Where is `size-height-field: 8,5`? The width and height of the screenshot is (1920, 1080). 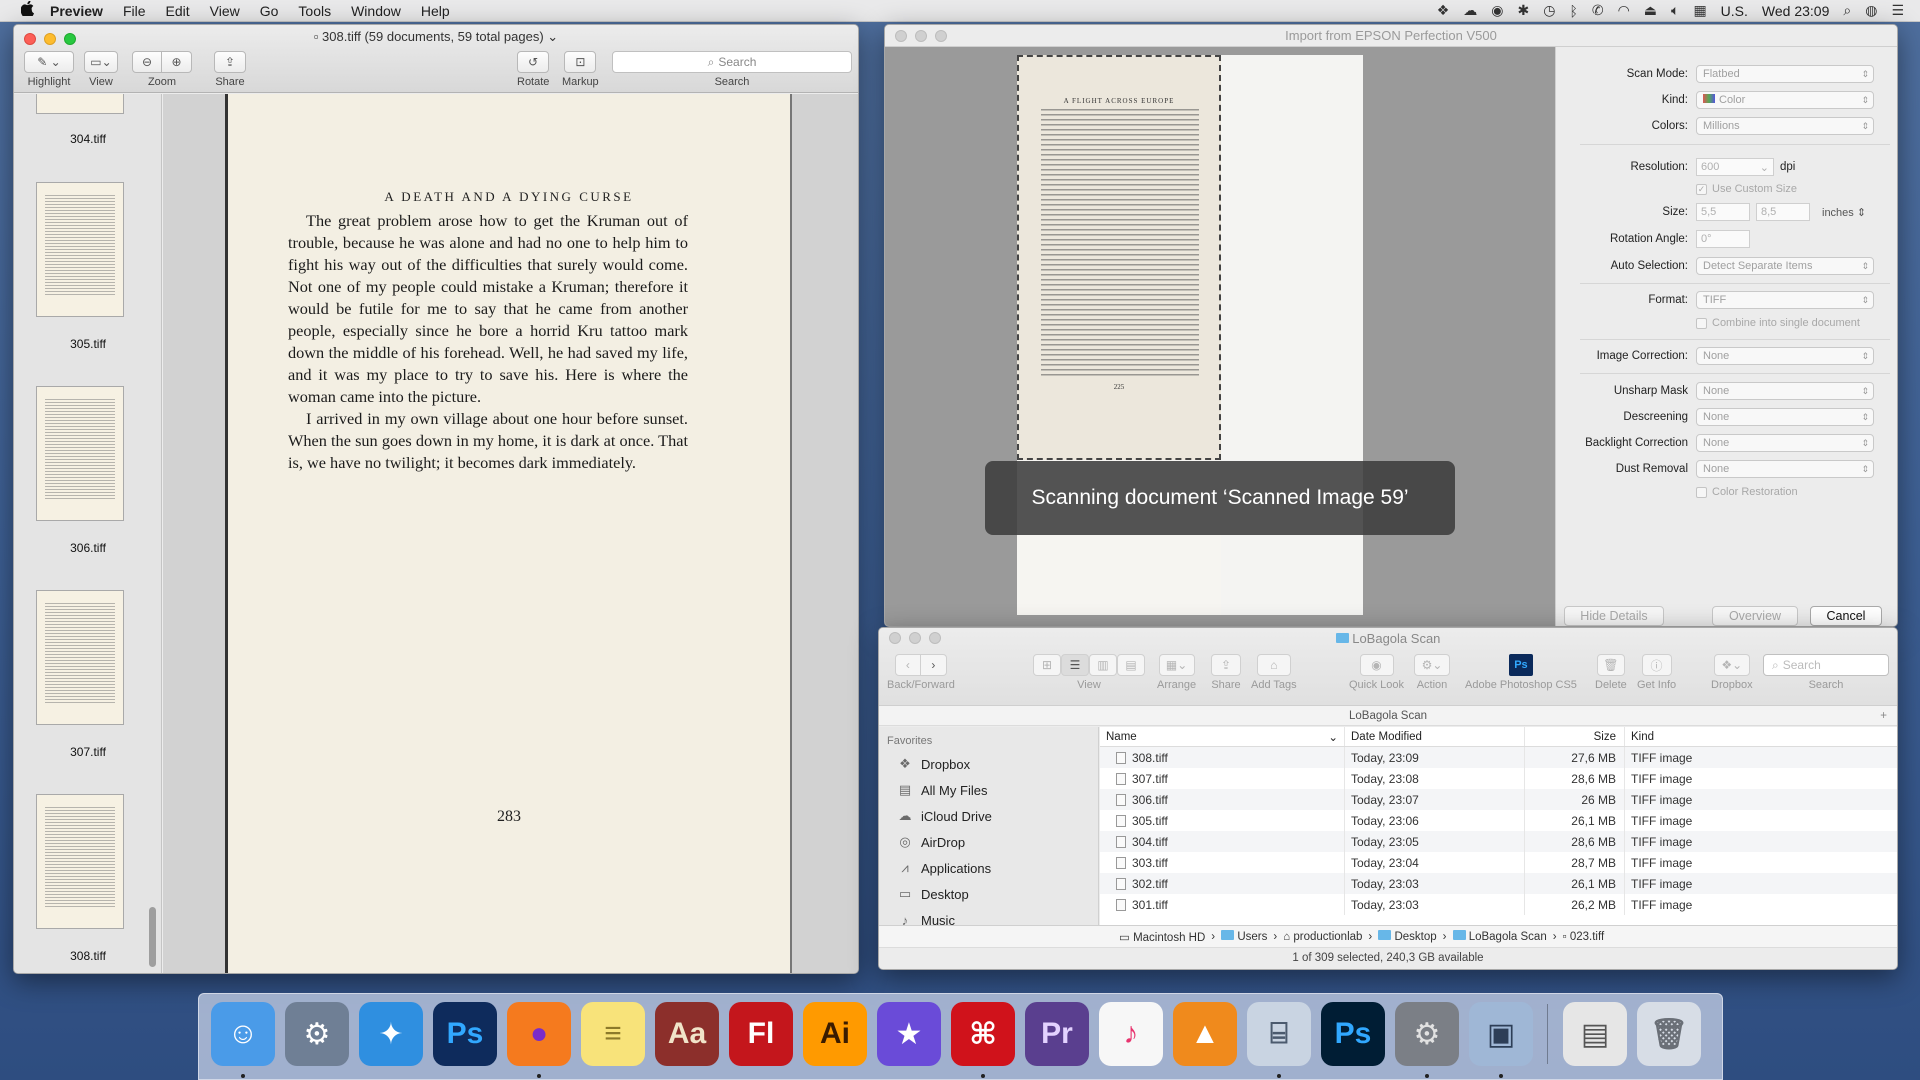 size-height-field: 8,5 is located at coordinates (1783, 212).